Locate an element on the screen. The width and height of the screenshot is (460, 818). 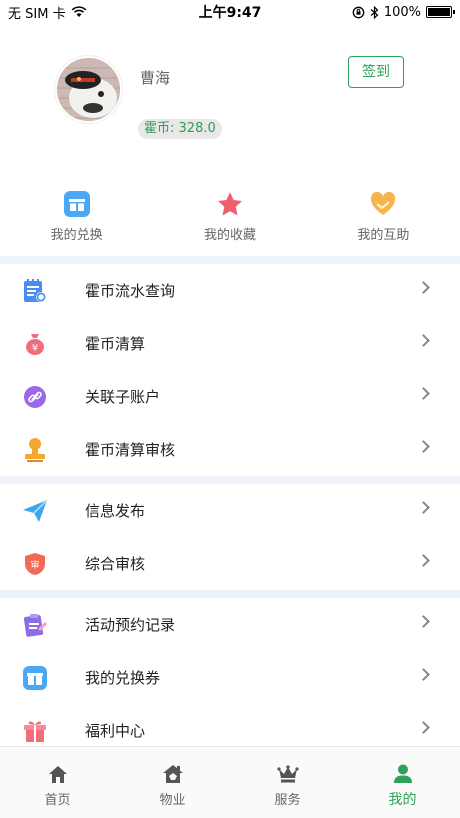
money-bag-icon: ¥ is located at coordinates (35, 344).